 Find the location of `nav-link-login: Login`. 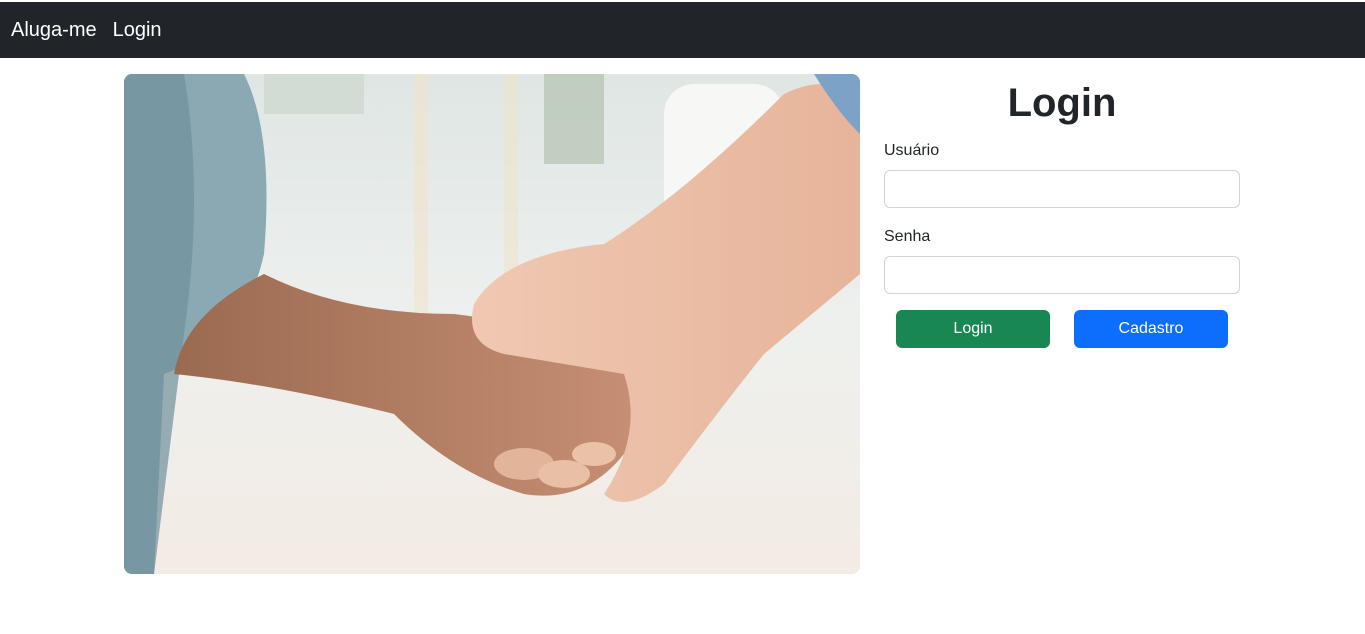

nav-link-login: Login is located at coordinates (137, 30).